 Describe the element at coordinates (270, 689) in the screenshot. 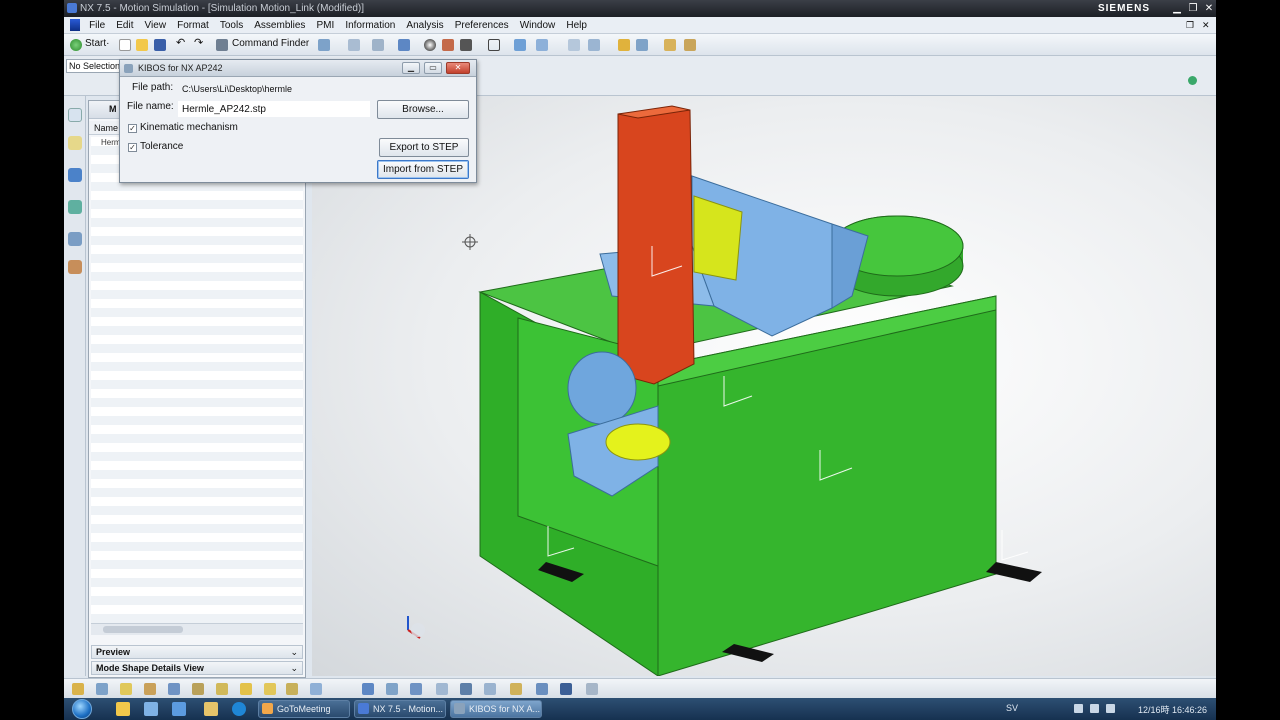

I see `driver-icon` at that location.